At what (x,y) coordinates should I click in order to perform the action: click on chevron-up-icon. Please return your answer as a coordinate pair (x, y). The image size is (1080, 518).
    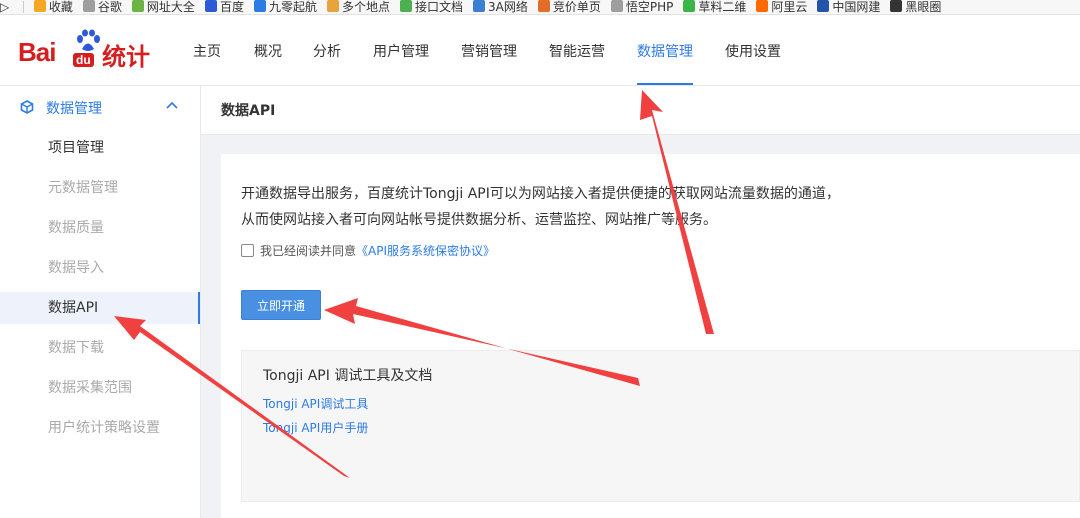
    Looking at the image, I should click on (172, 106).